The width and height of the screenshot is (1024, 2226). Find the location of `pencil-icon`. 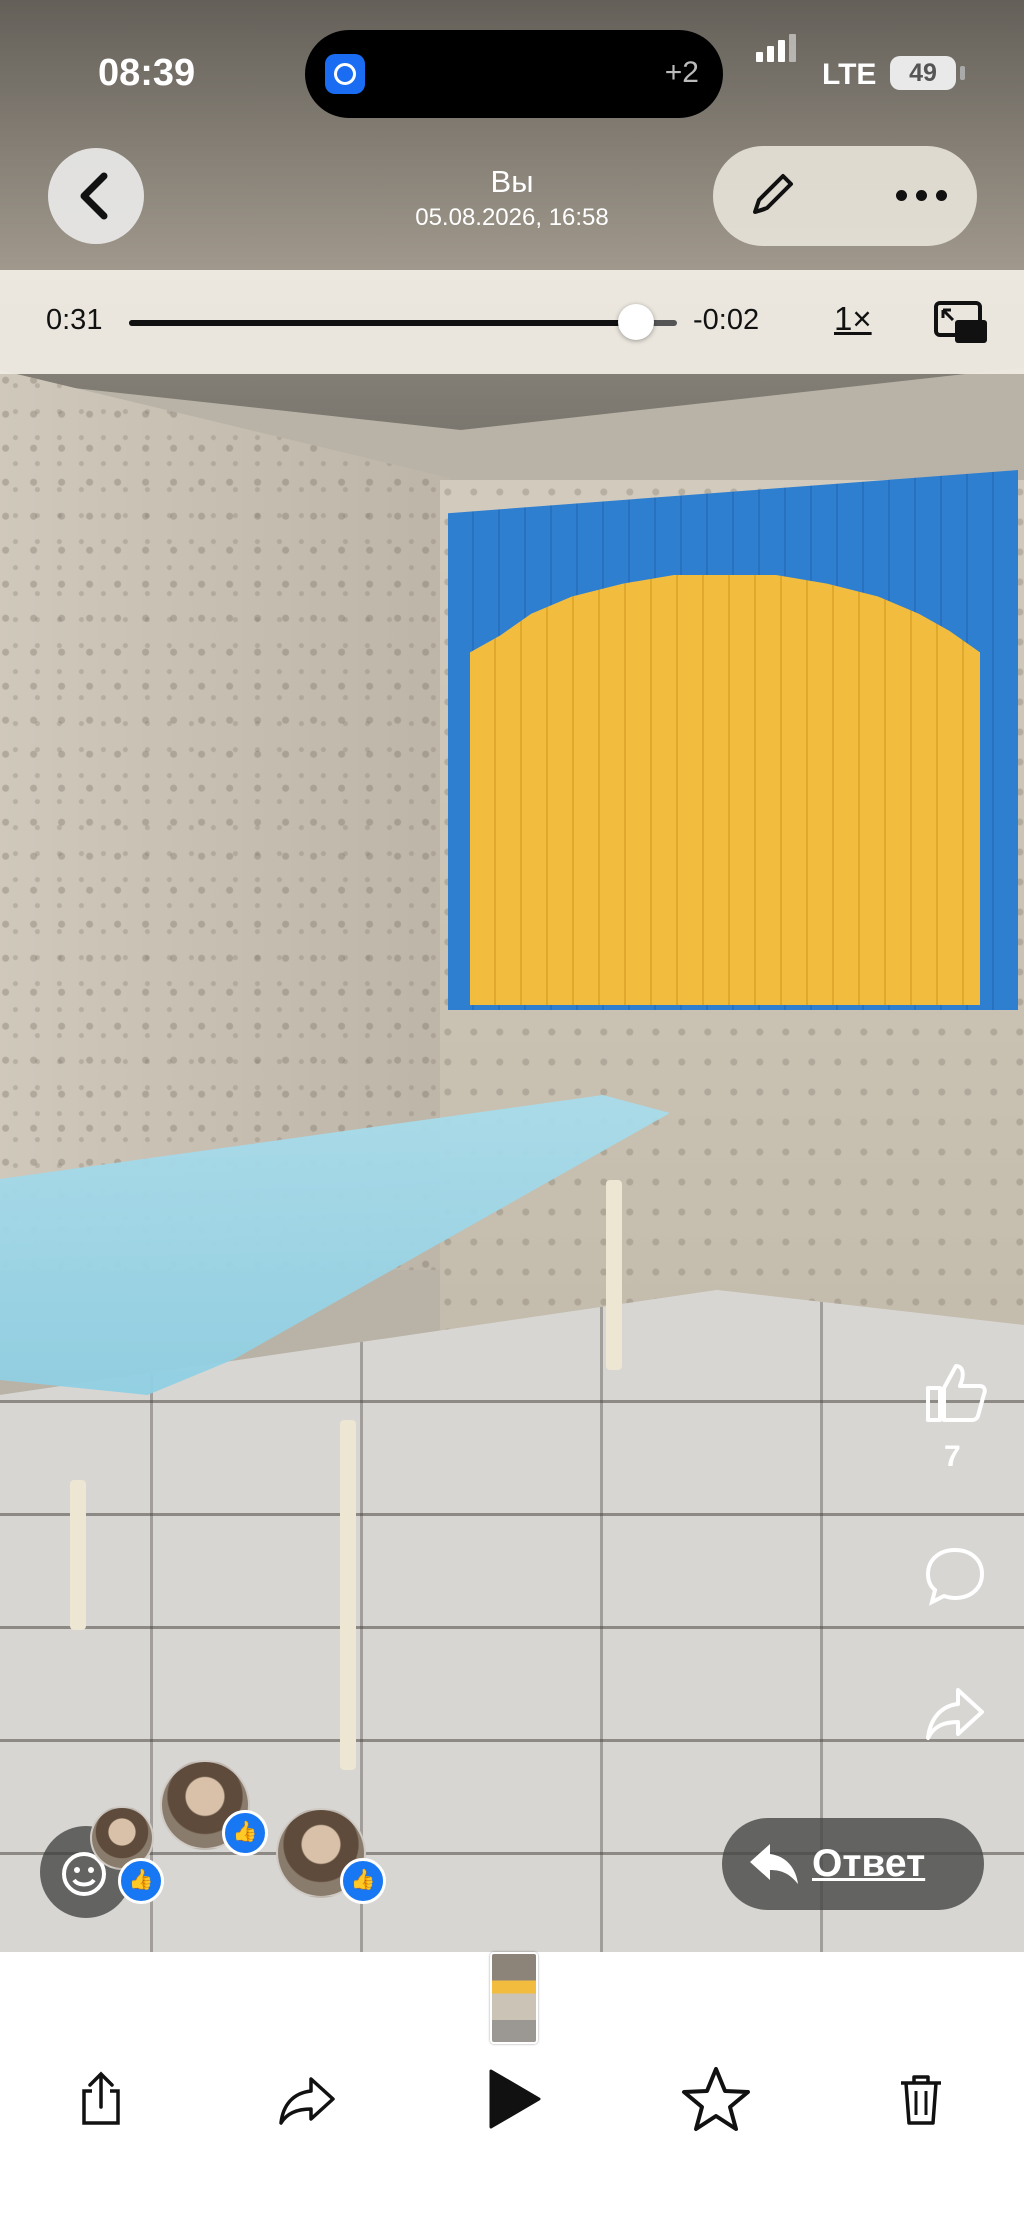

pencil-icon is located at coordinates (771, 196).